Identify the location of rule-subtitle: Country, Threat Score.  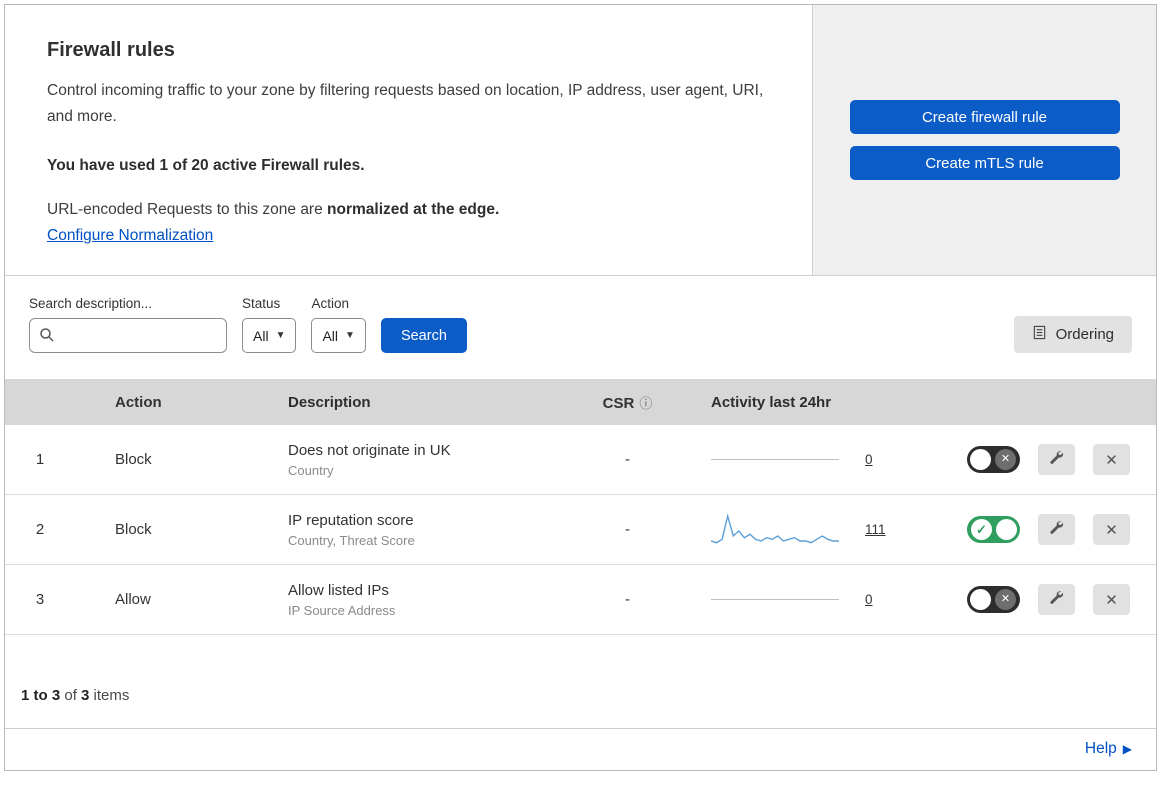
(351, 540).